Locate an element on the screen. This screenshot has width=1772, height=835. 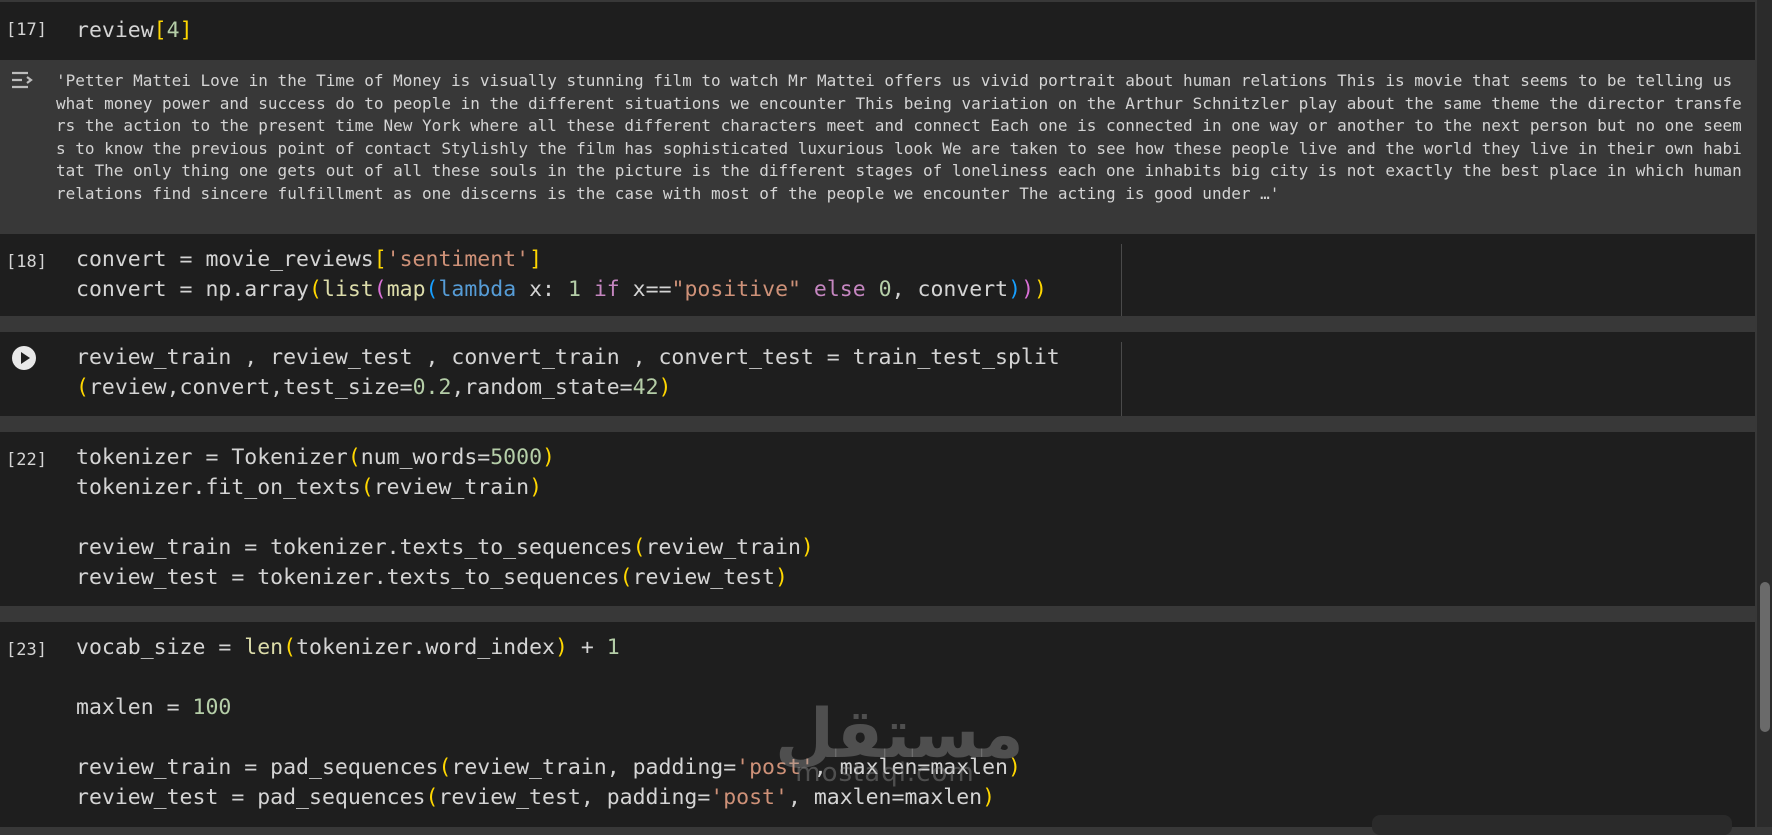
code-token: 5000 is located at coordinates (516, 457).